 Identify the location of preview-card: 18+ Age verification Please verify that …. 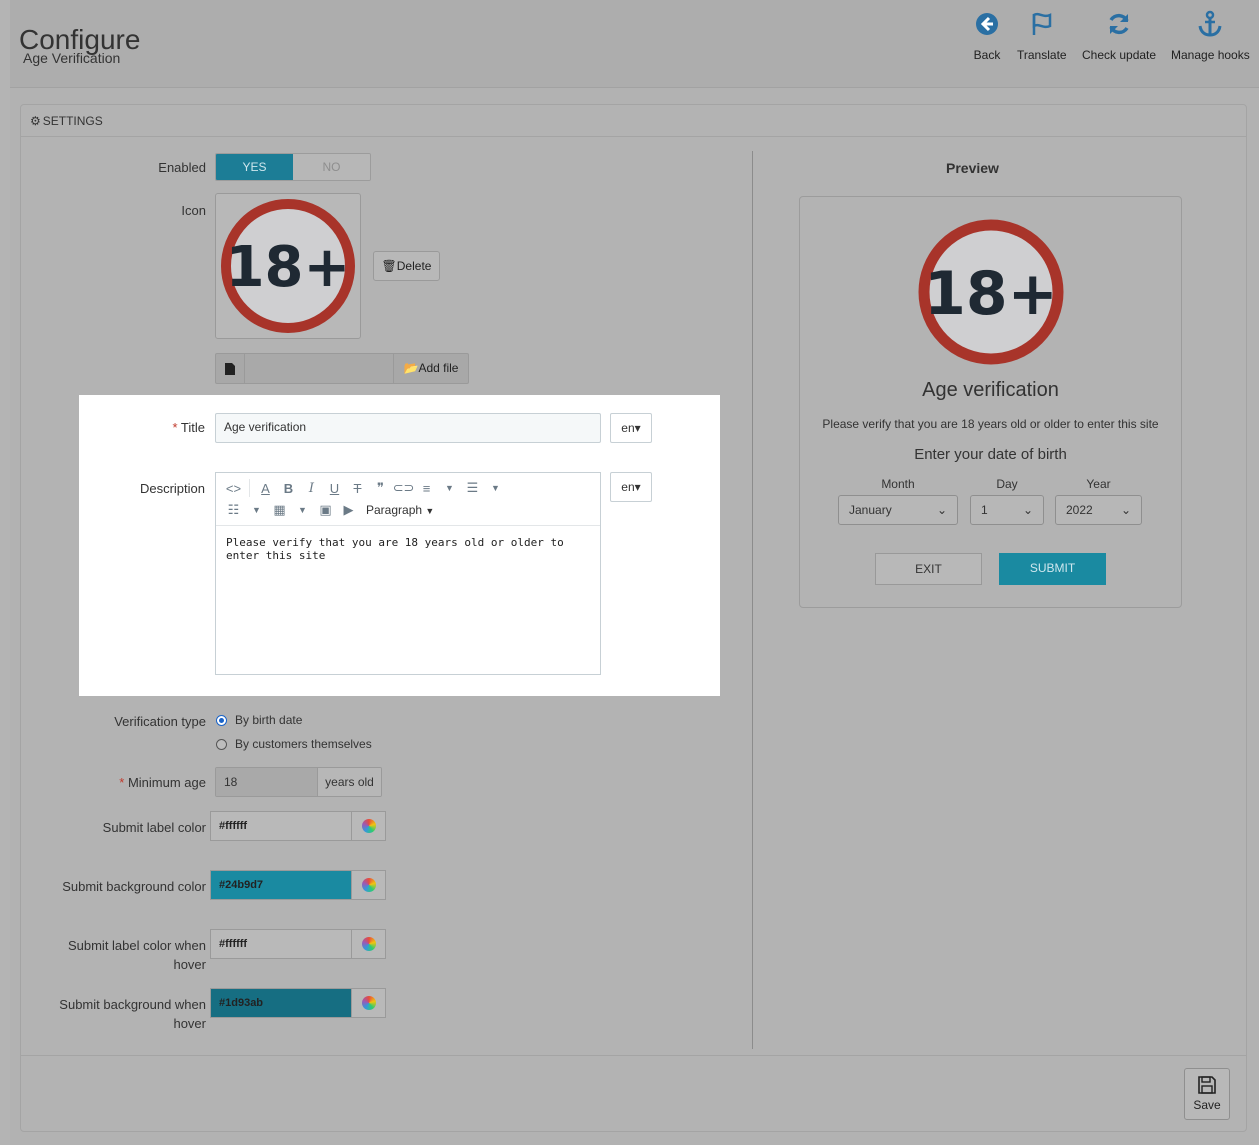
(990, 402).